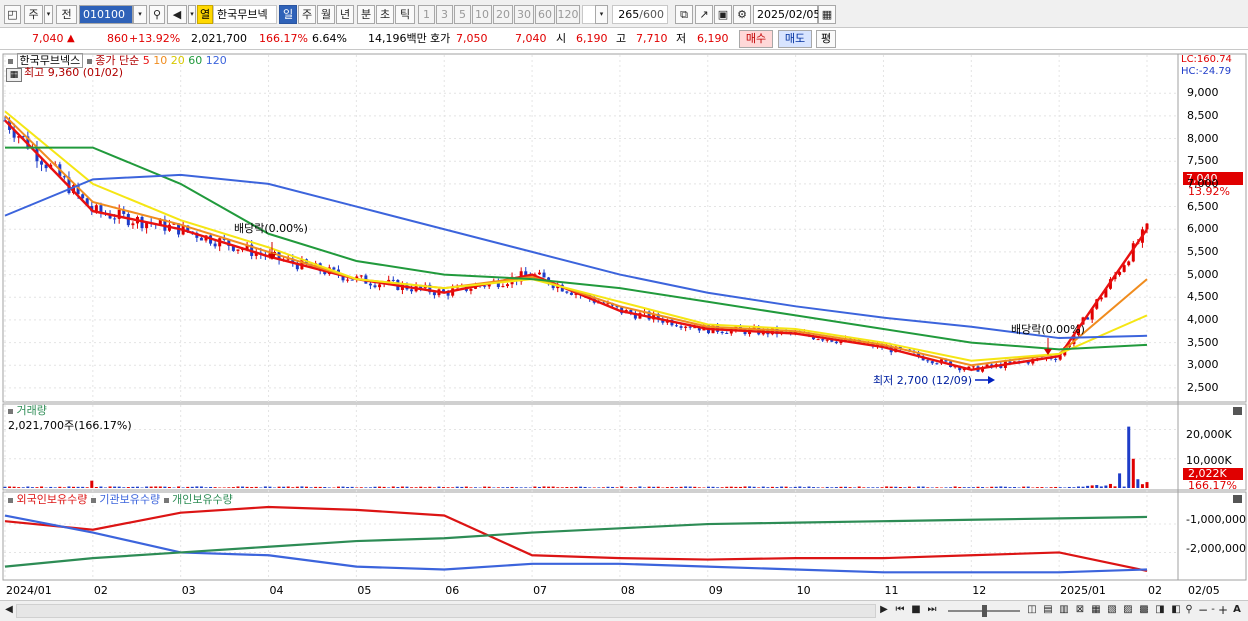 This screenshot has width=1248, height=621. What do you see at coordinates (345, 14) in the screenshot?
I see `period-yearly: 년` at bounding box center [345, 14].